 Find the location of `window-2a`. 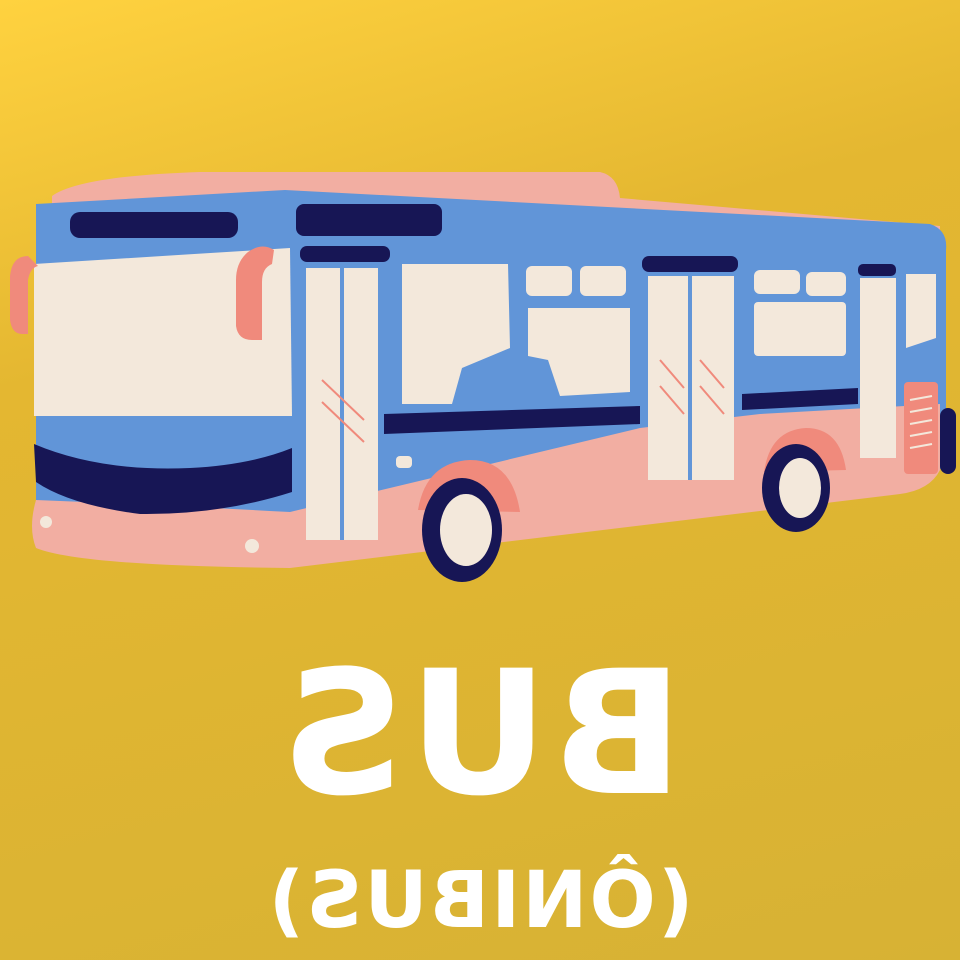

window-2a is located at coordinates (549, 281).